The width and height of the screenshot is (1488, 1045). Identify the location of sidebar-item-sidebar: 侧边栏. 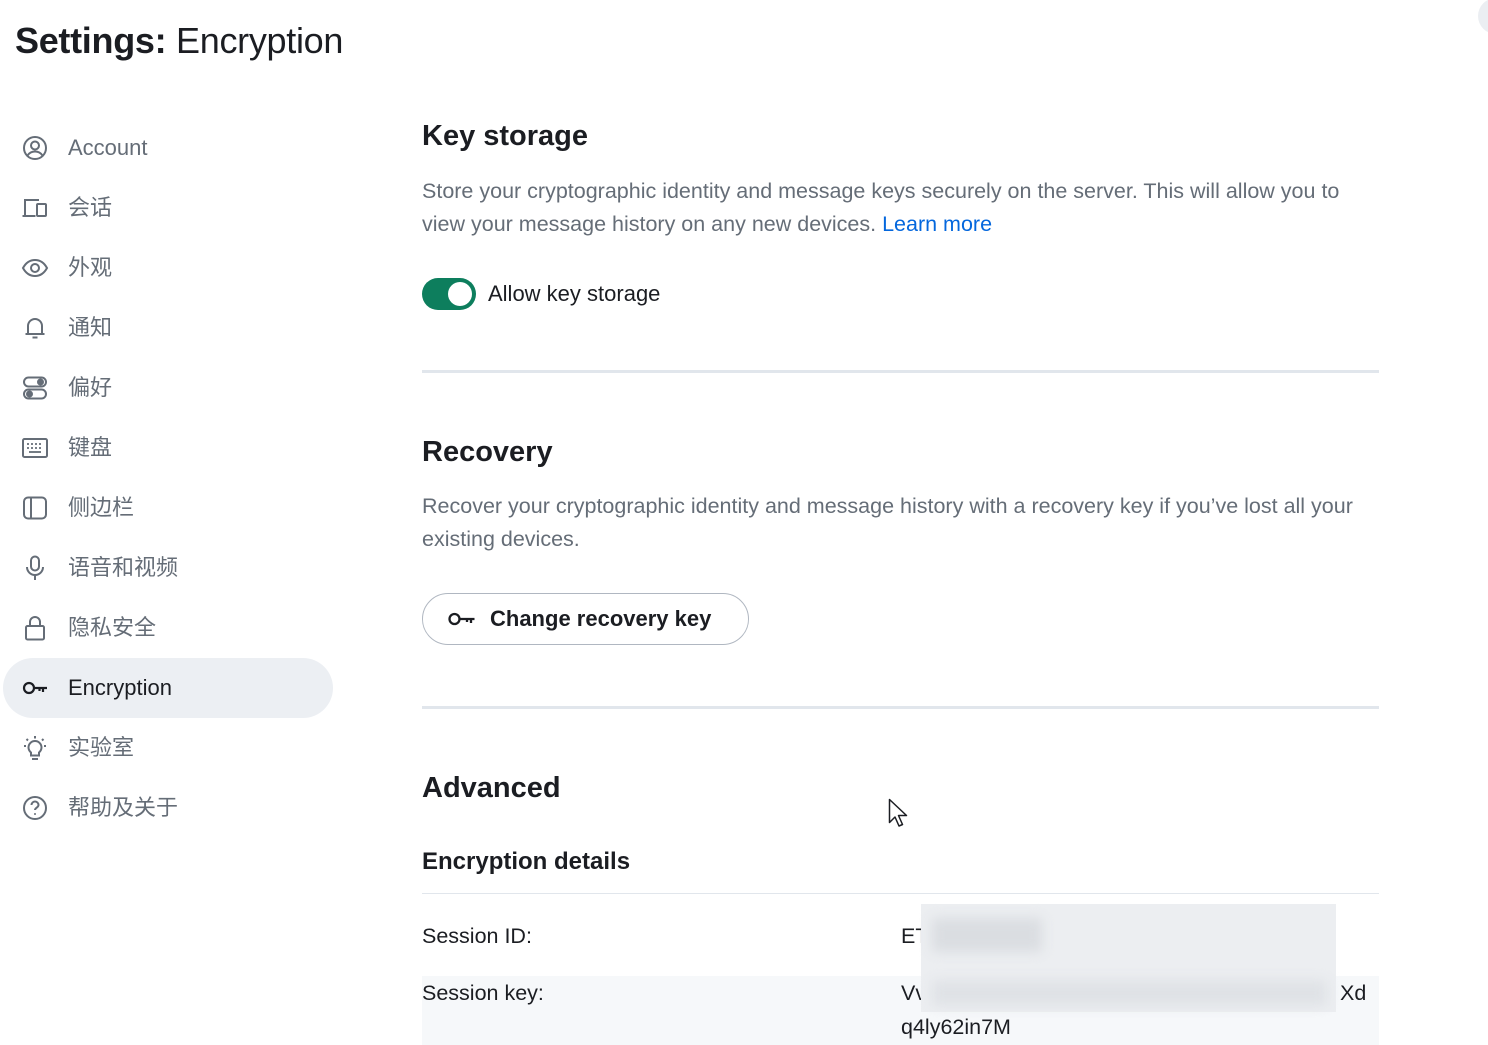
(168, 508).